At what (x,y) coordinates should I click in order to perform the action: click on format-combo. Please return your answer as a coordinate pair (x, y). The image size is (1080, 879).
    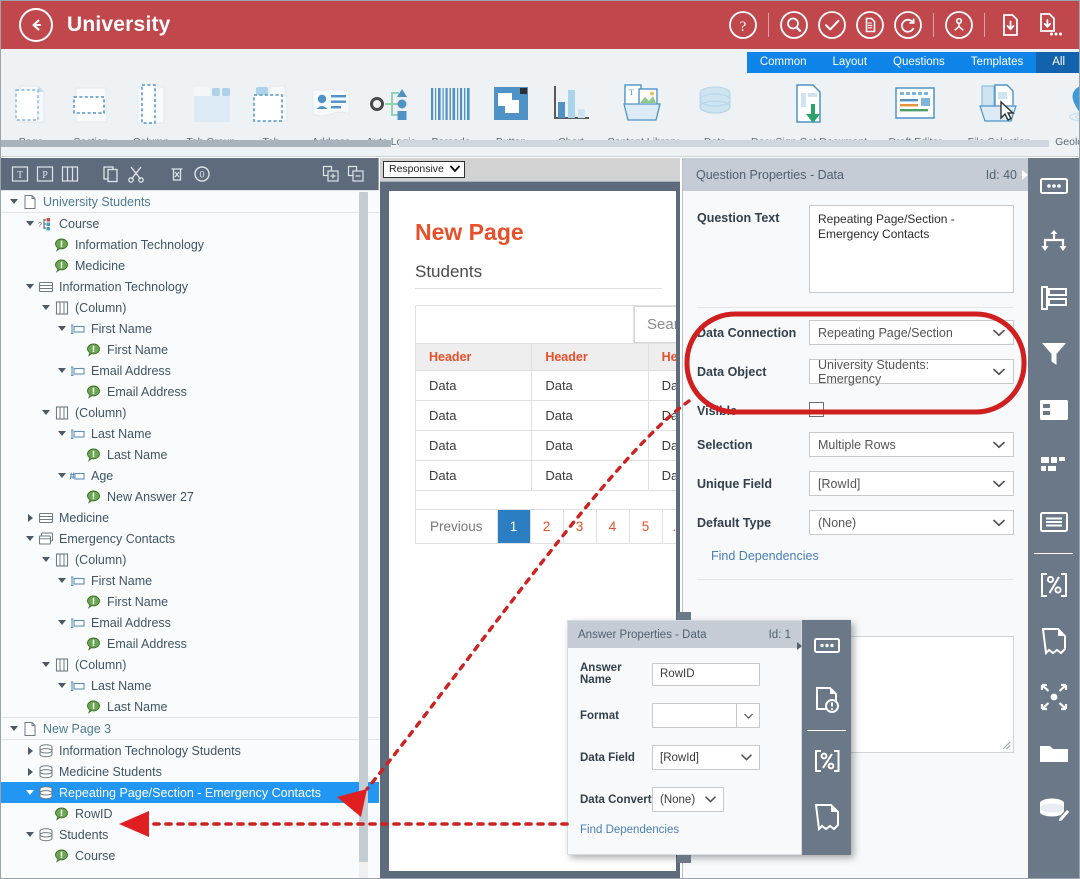
    Looking at the image, I should click on (706, 715).